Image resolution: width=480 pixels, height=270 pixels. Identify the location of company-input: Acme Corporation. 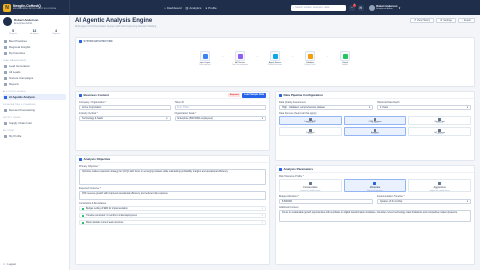
(125, 107).